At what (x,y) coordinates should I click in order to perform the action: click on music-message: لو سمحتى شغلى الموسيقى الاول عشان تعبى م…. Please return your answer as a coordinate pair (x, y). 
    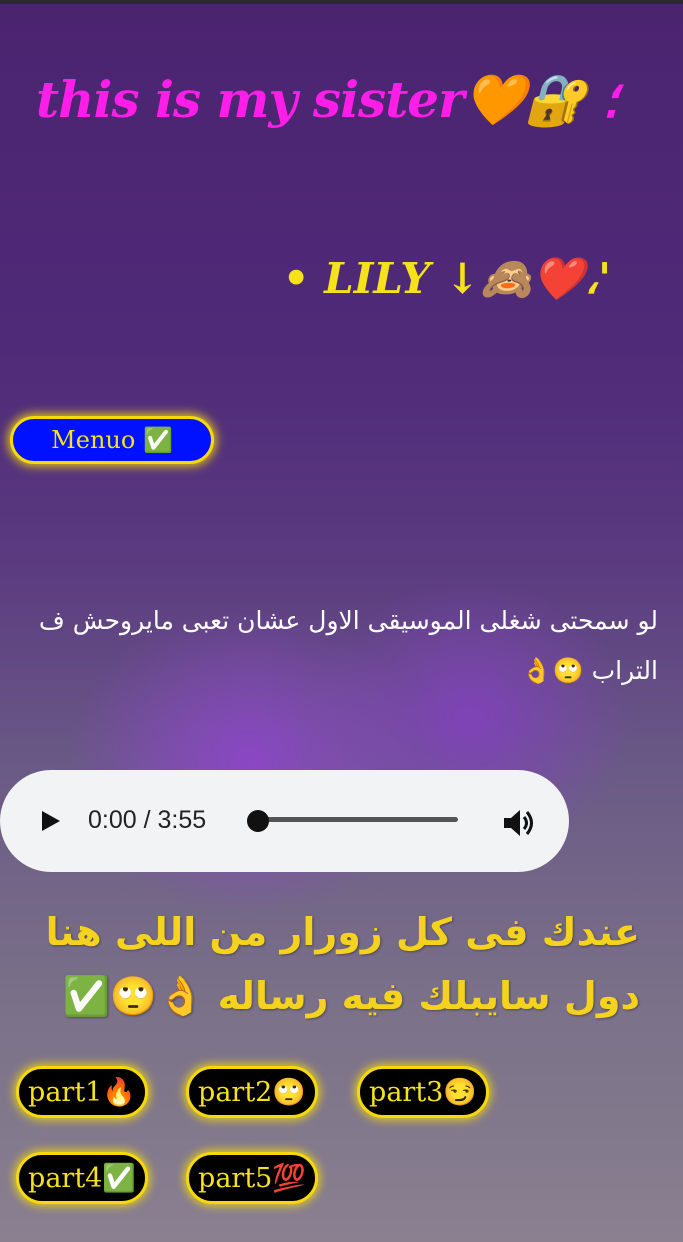
    Looking at the image, I should click on (348, 645).